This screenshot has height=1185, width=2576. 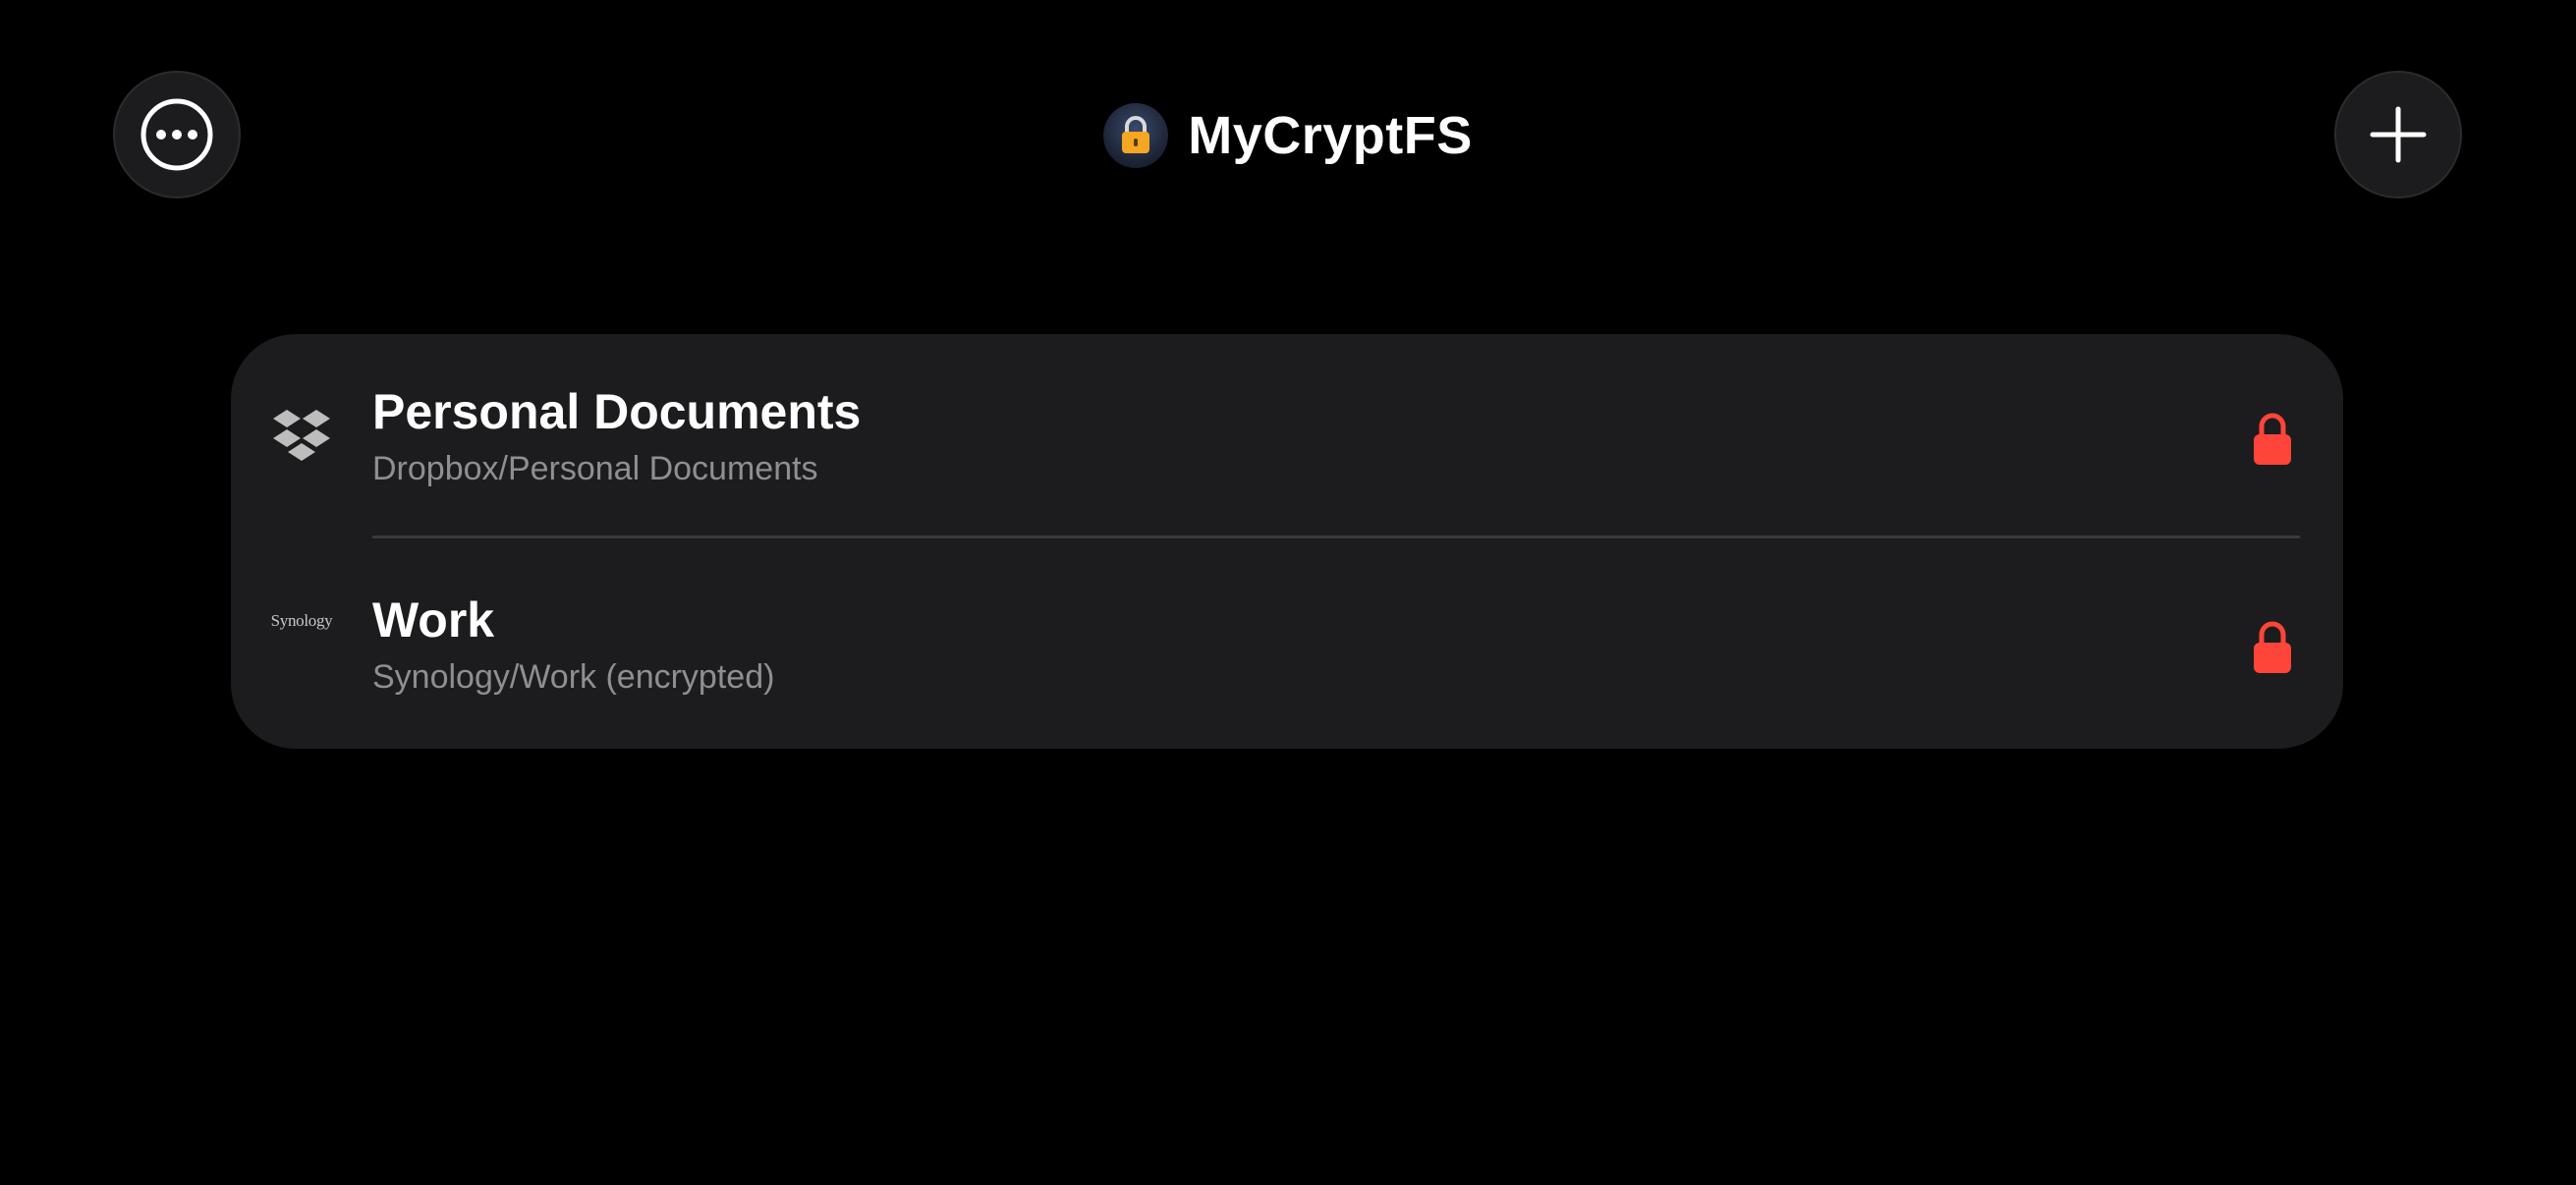 I want to click on plus-icon, so click(x=2398, y=135).